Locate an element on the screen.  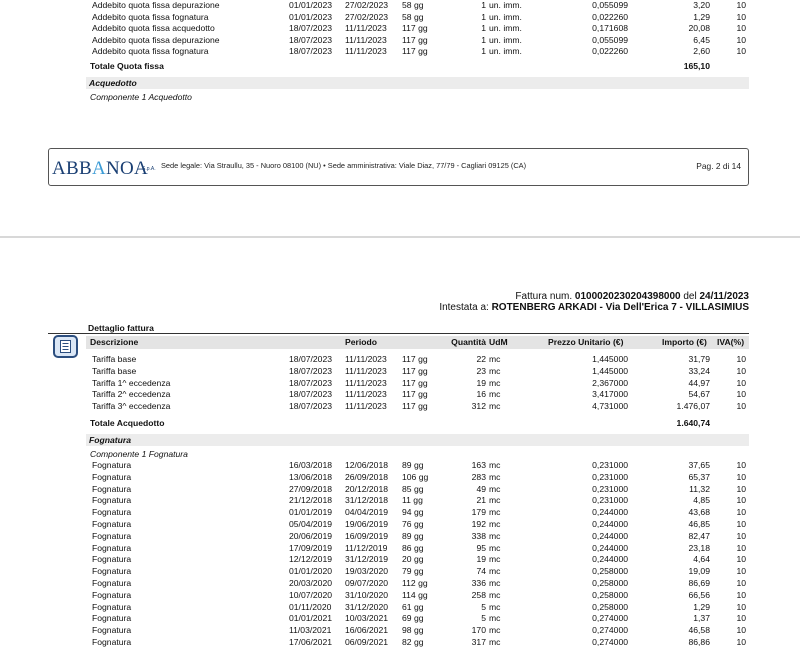
cell-amount: 44,97 is located at coordinates (699, 382).